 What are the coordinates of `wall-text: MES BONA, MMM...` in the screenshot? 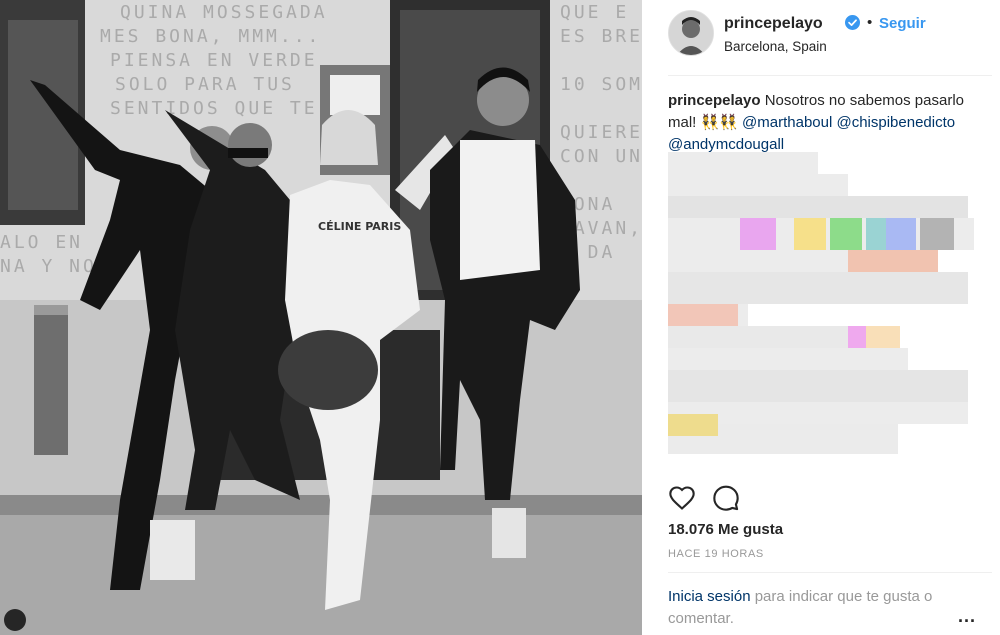 It's located at (210, 36).